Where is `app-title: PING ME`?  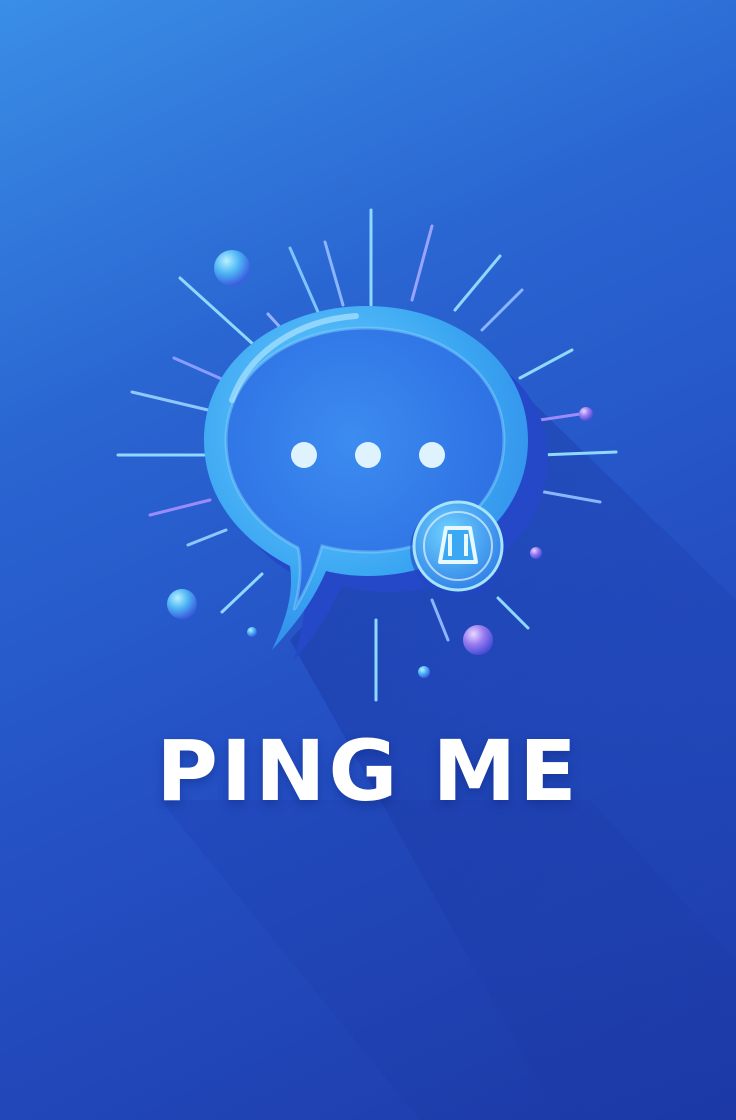 app-title: PING ME is located at coordinates (368, 771).